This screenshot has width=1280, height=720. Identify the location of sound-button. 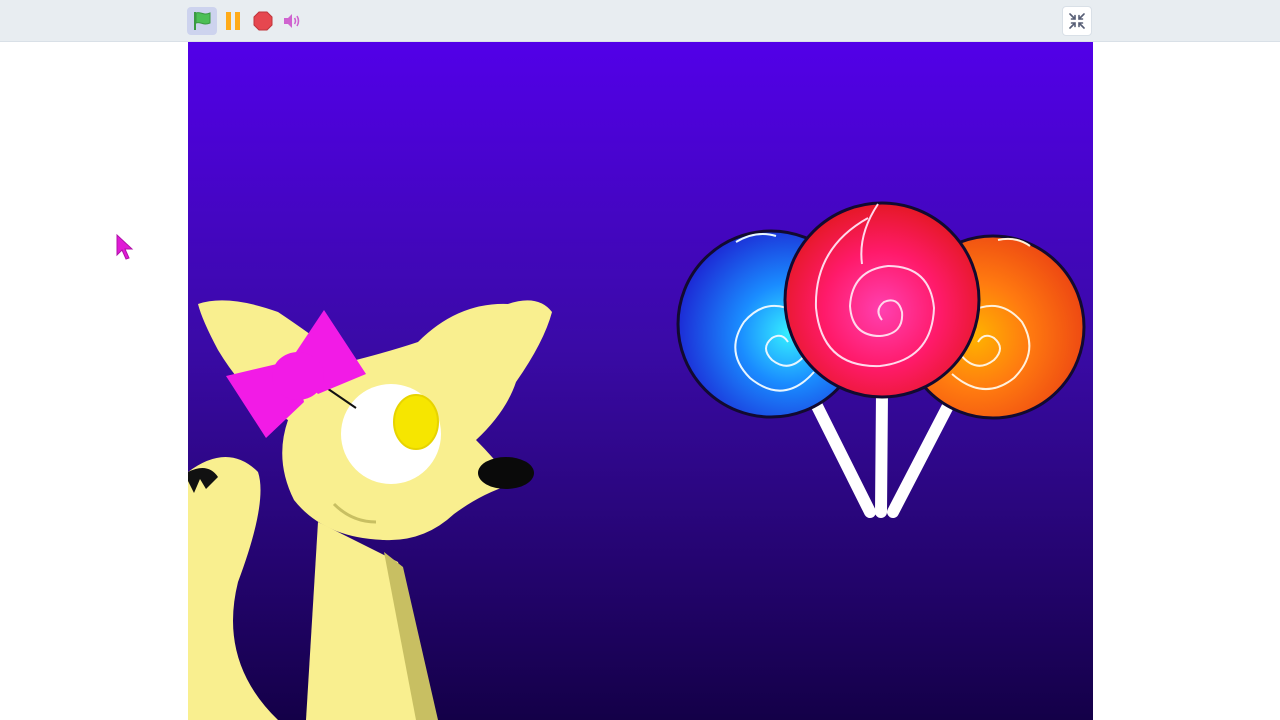
(292, 21).